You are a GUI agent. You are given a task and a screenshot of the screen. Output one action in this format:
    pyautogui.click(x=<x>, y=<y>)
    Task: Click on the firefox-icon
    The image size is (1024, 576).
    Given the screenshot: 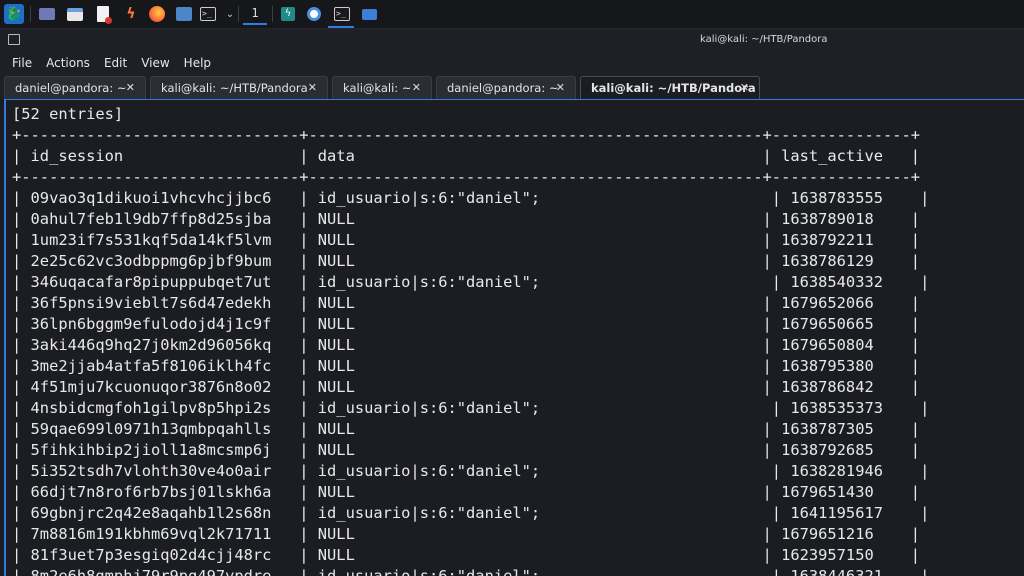 What is the action you would take?
    pyautogui.click(x=157, y=14)
    